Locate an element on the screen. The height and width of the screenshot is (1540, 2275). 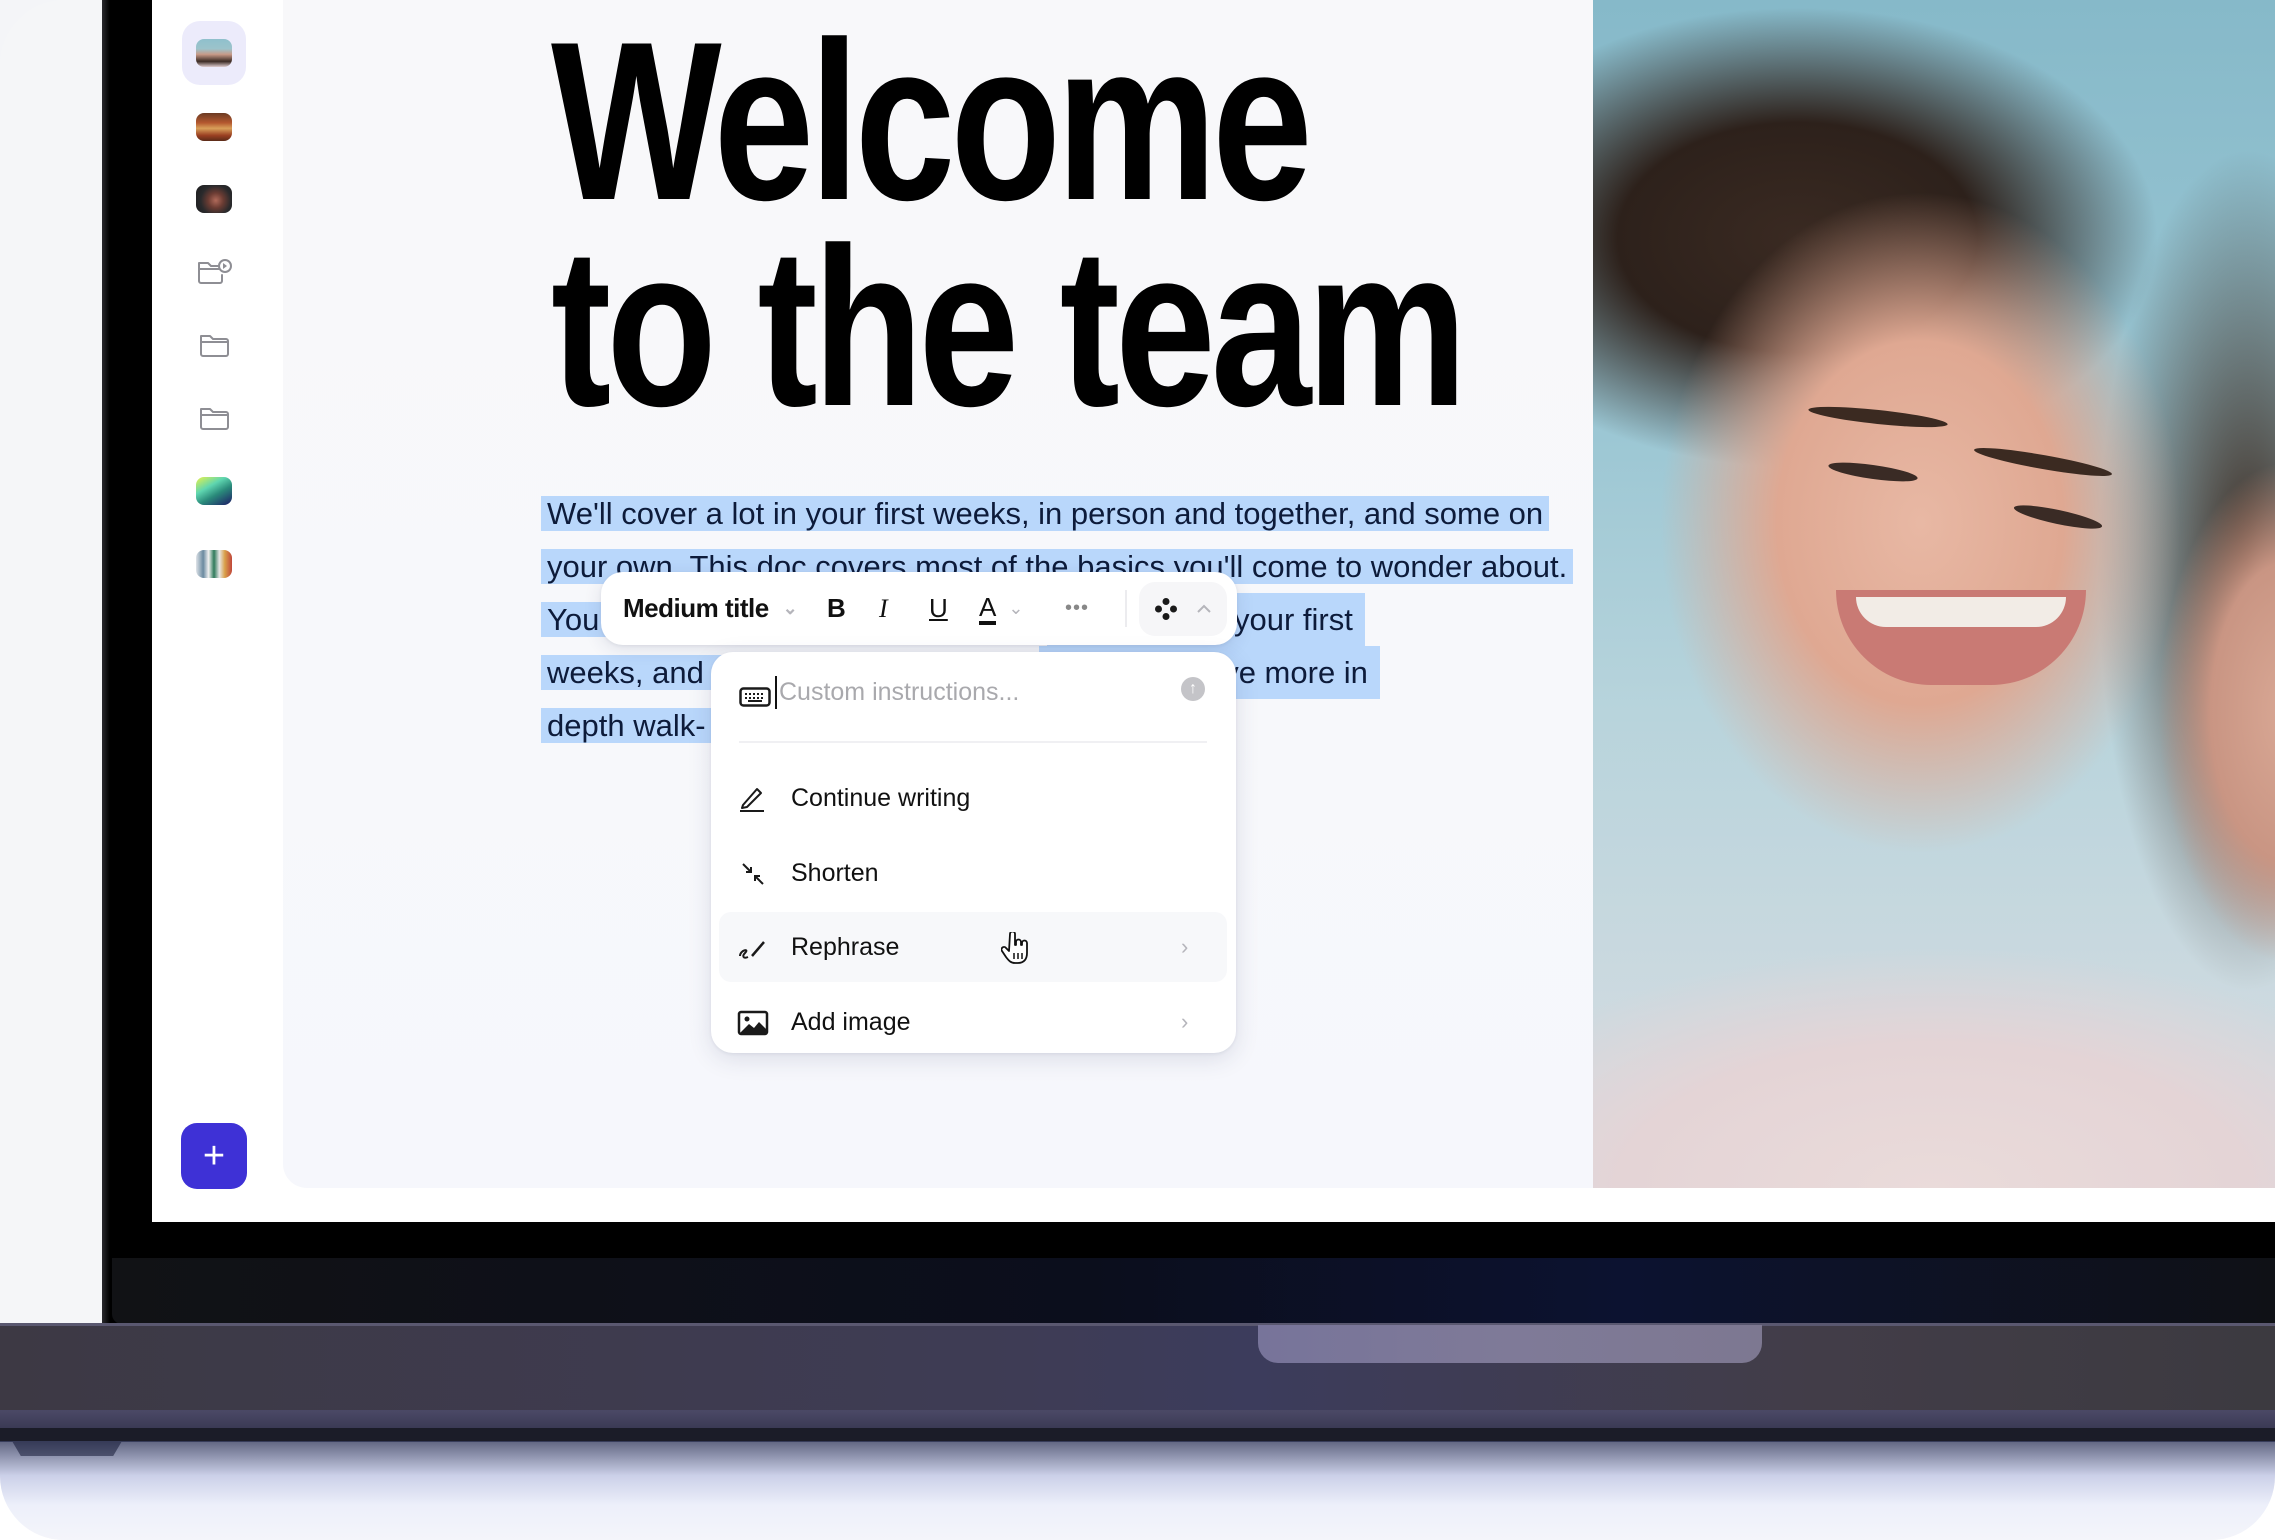
sidebar-item-welcome-doc is located at coordinates (214, 53).